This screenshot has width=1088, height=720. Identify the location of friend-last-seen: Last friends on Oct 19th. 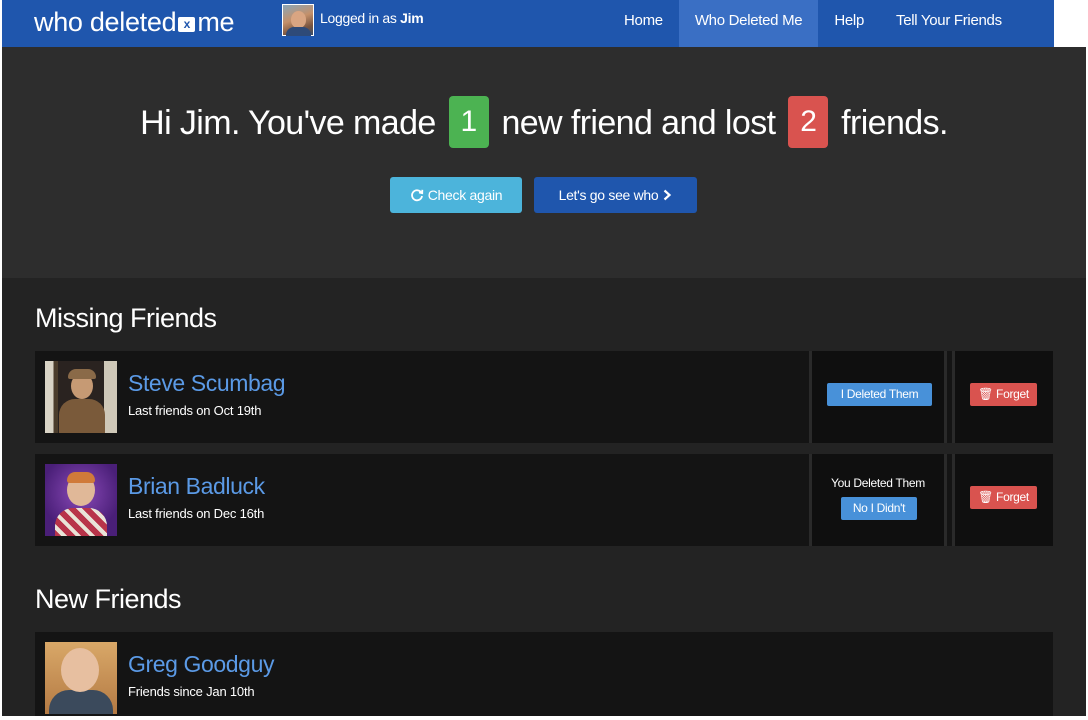
(195, 410).